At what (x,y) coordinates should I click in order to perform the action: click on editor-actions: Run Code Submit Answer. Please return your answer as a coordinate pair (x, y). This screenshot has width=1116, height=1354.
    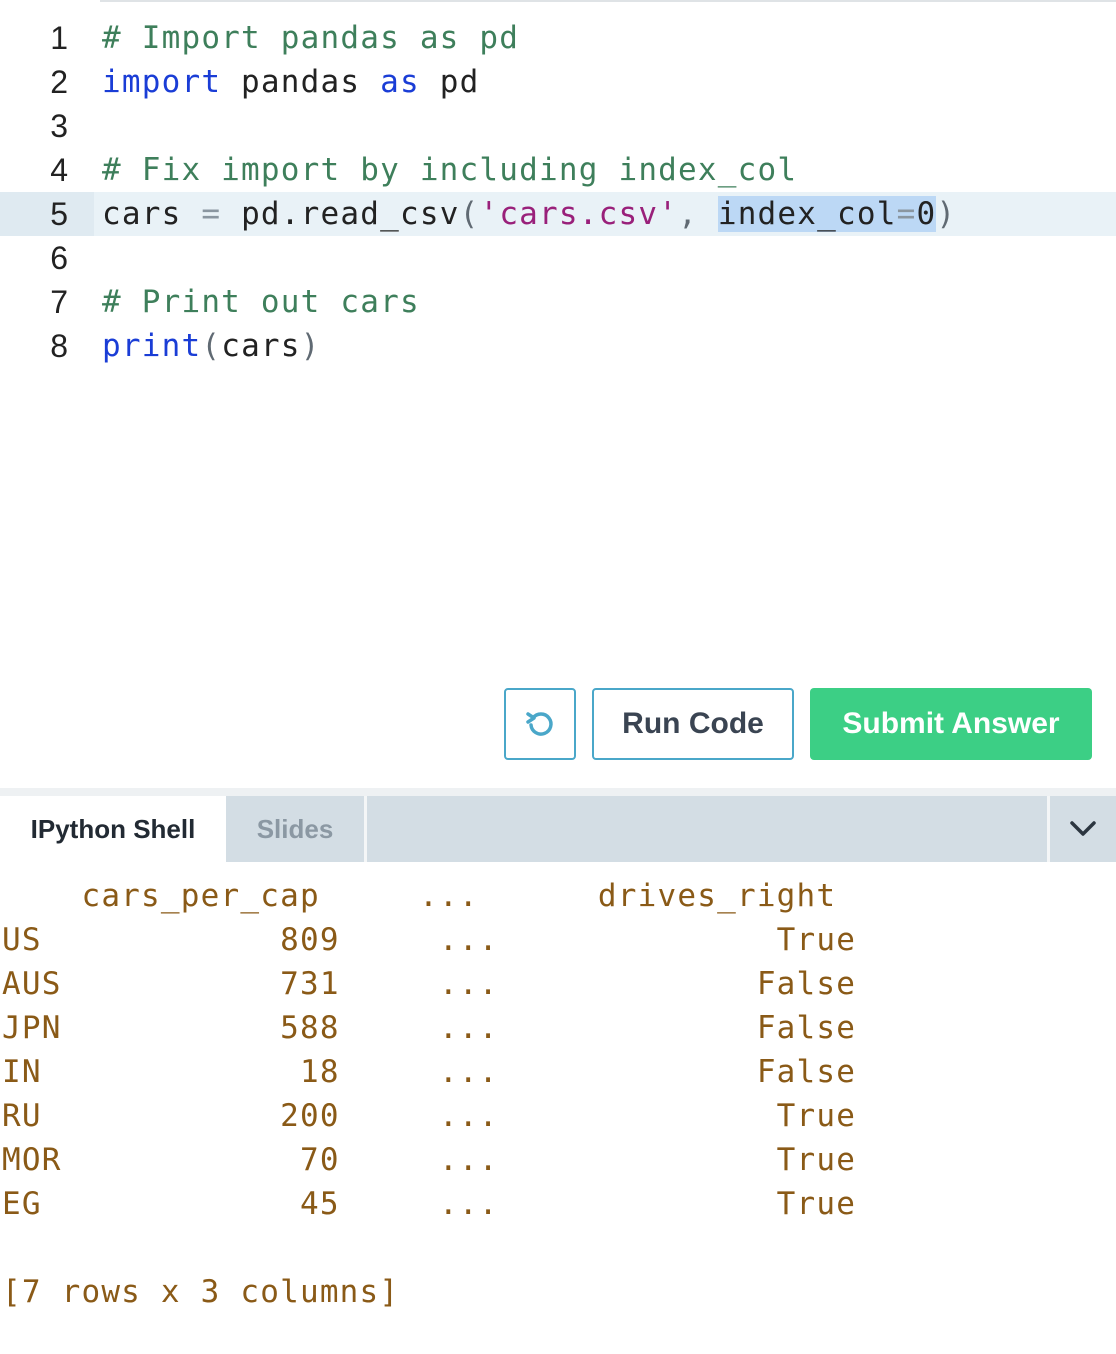
    Looking at the image, I should click on (558, 724).